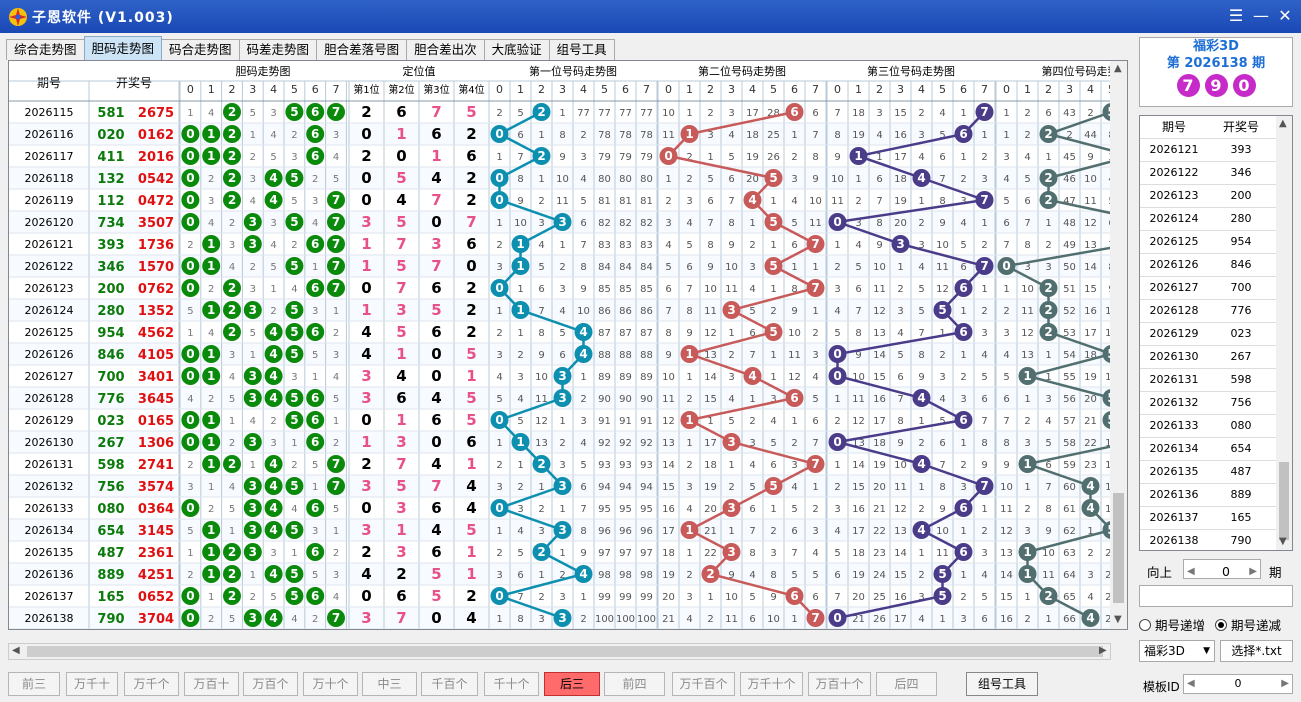 The height and width of the screenshot is (702, 1301). What do you see at coordinates (110, 311) in the screenshot?
I see `row-number: 280` at bounding box center [110, 311].